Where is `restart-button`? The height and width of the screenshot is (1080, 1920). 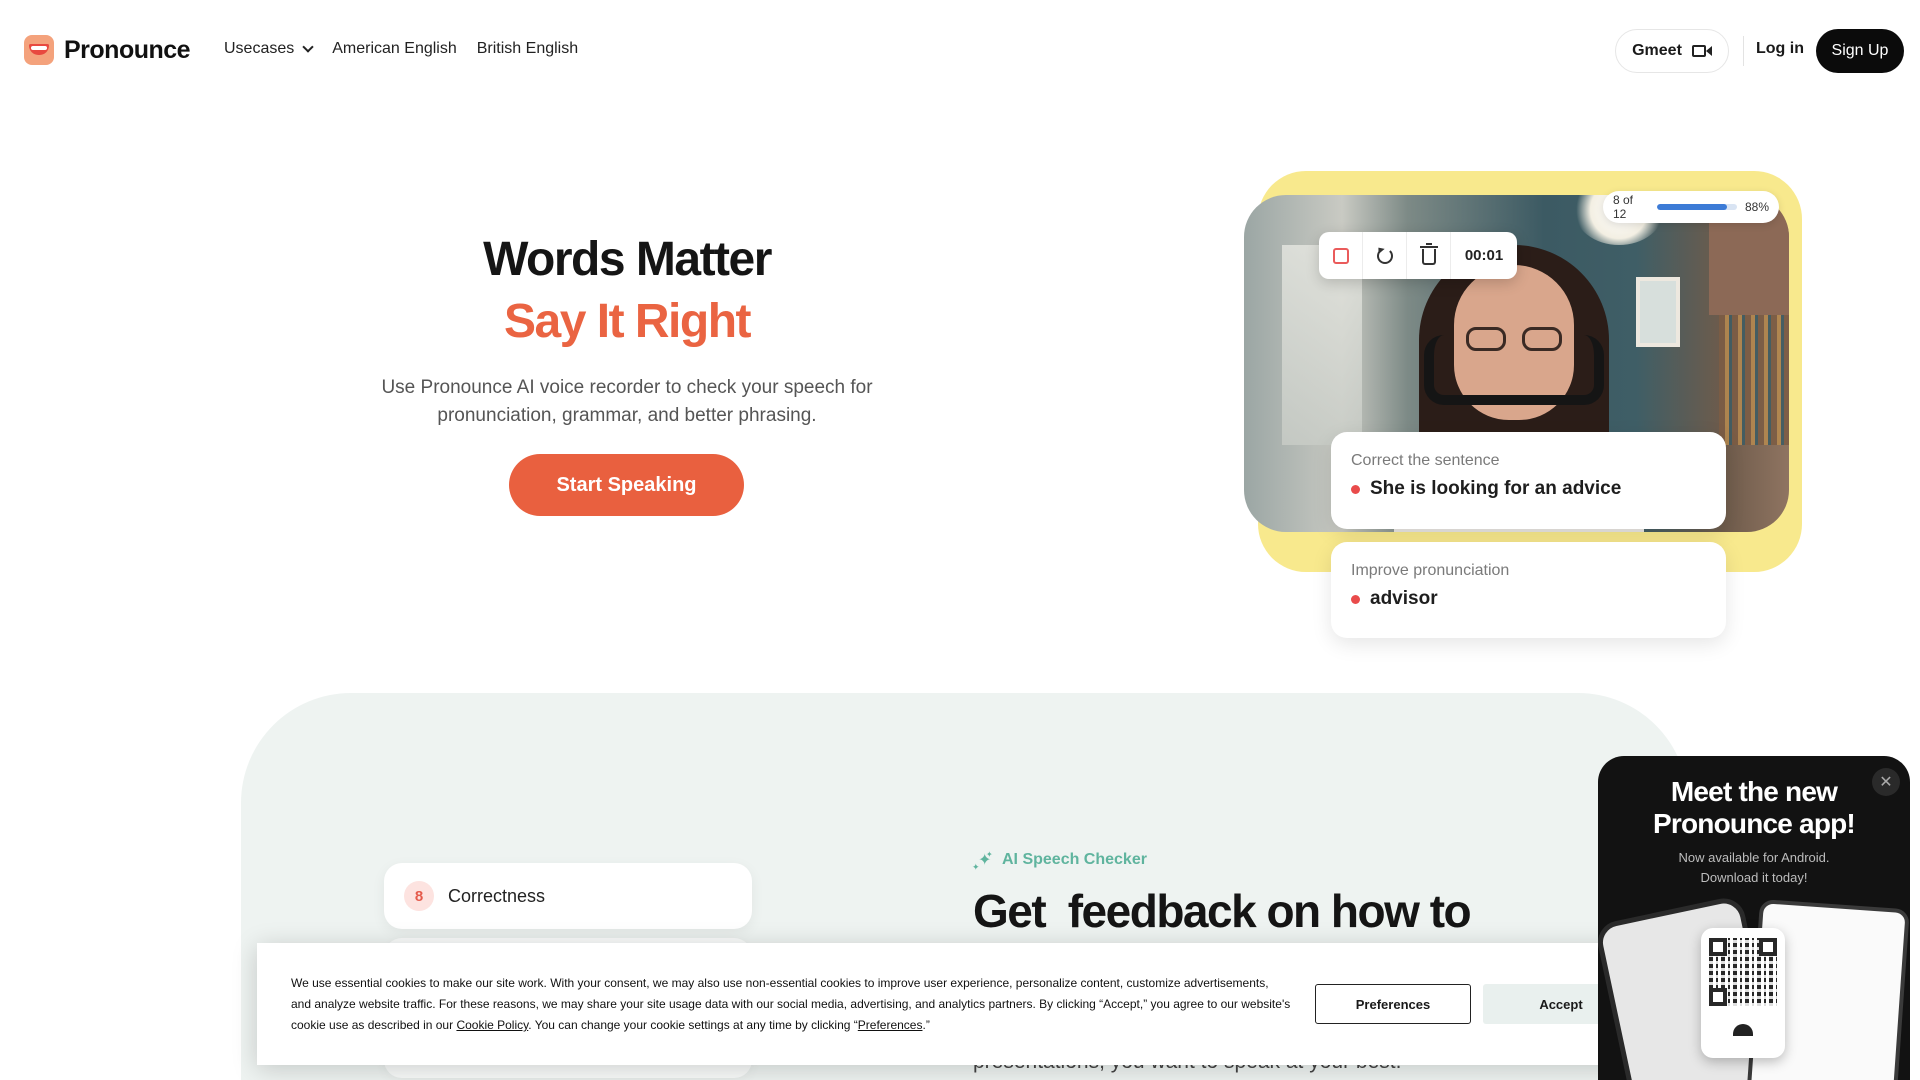
restart-button is located at coordinates (1385, 255).